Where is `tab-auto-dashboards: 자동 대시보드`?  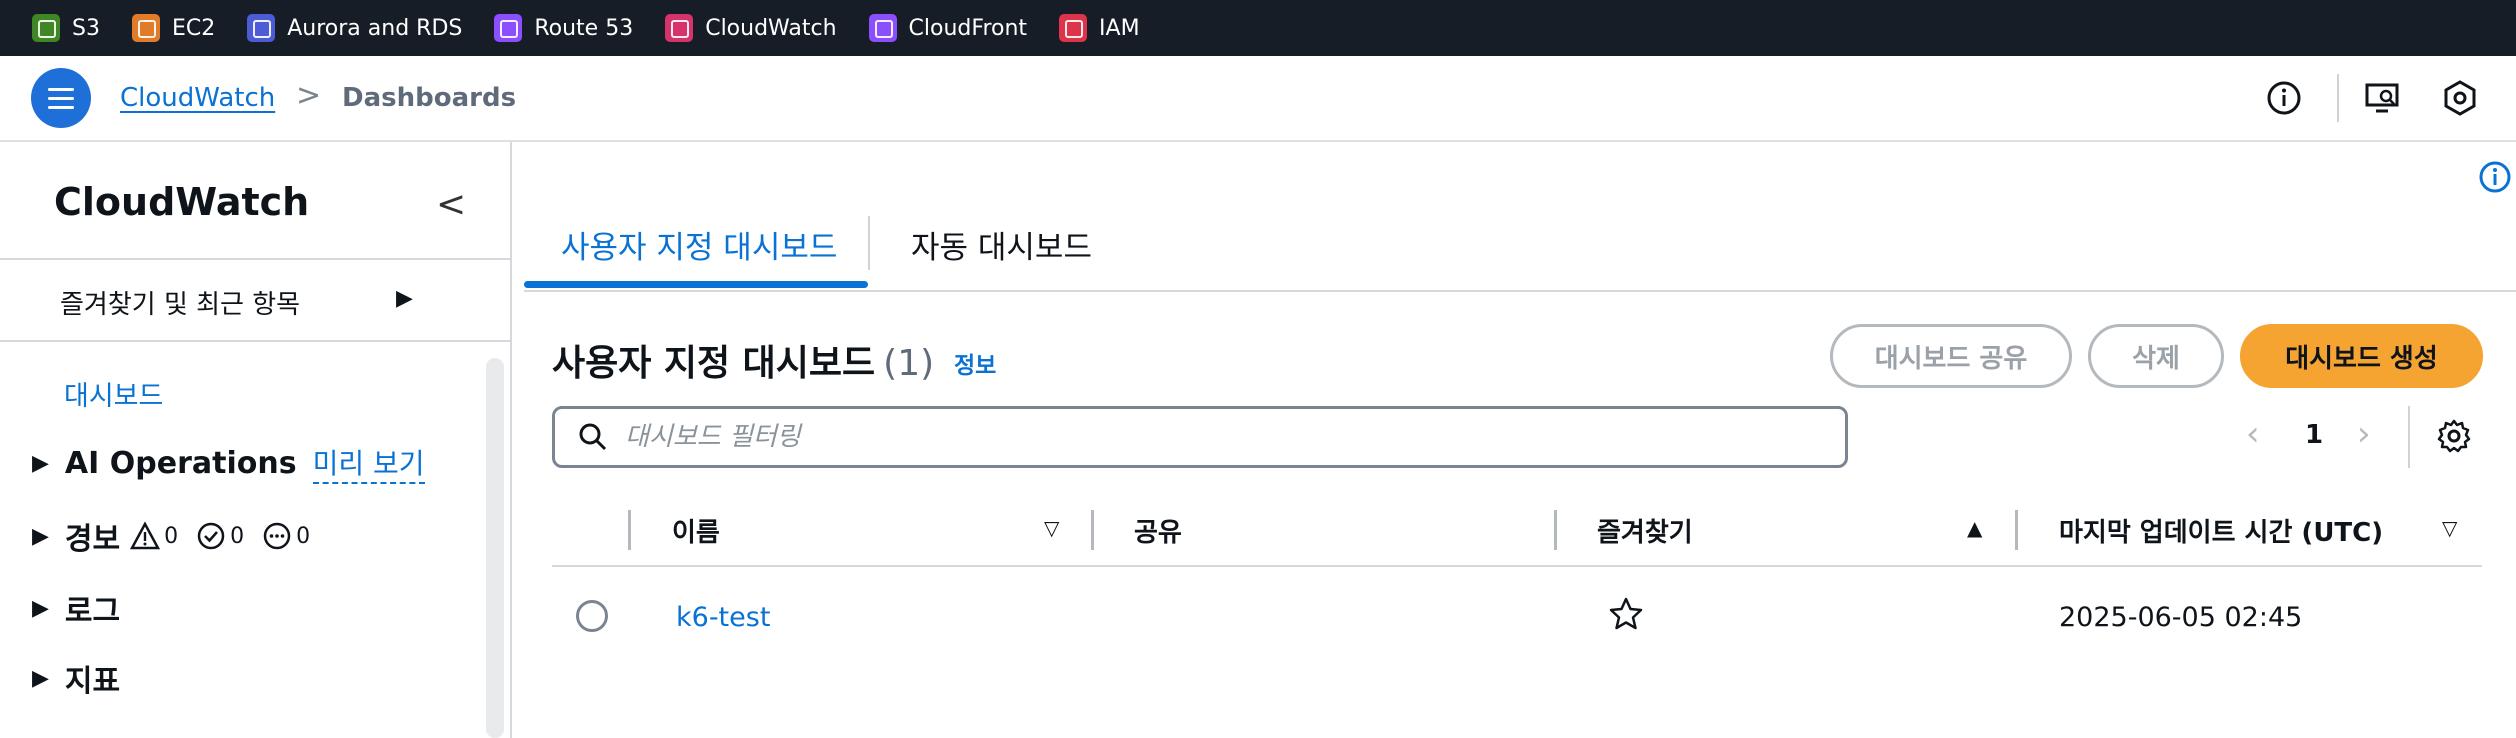
tab-auto-dashboards: 자동 대시보드 is located at coordinates (1001, 244).